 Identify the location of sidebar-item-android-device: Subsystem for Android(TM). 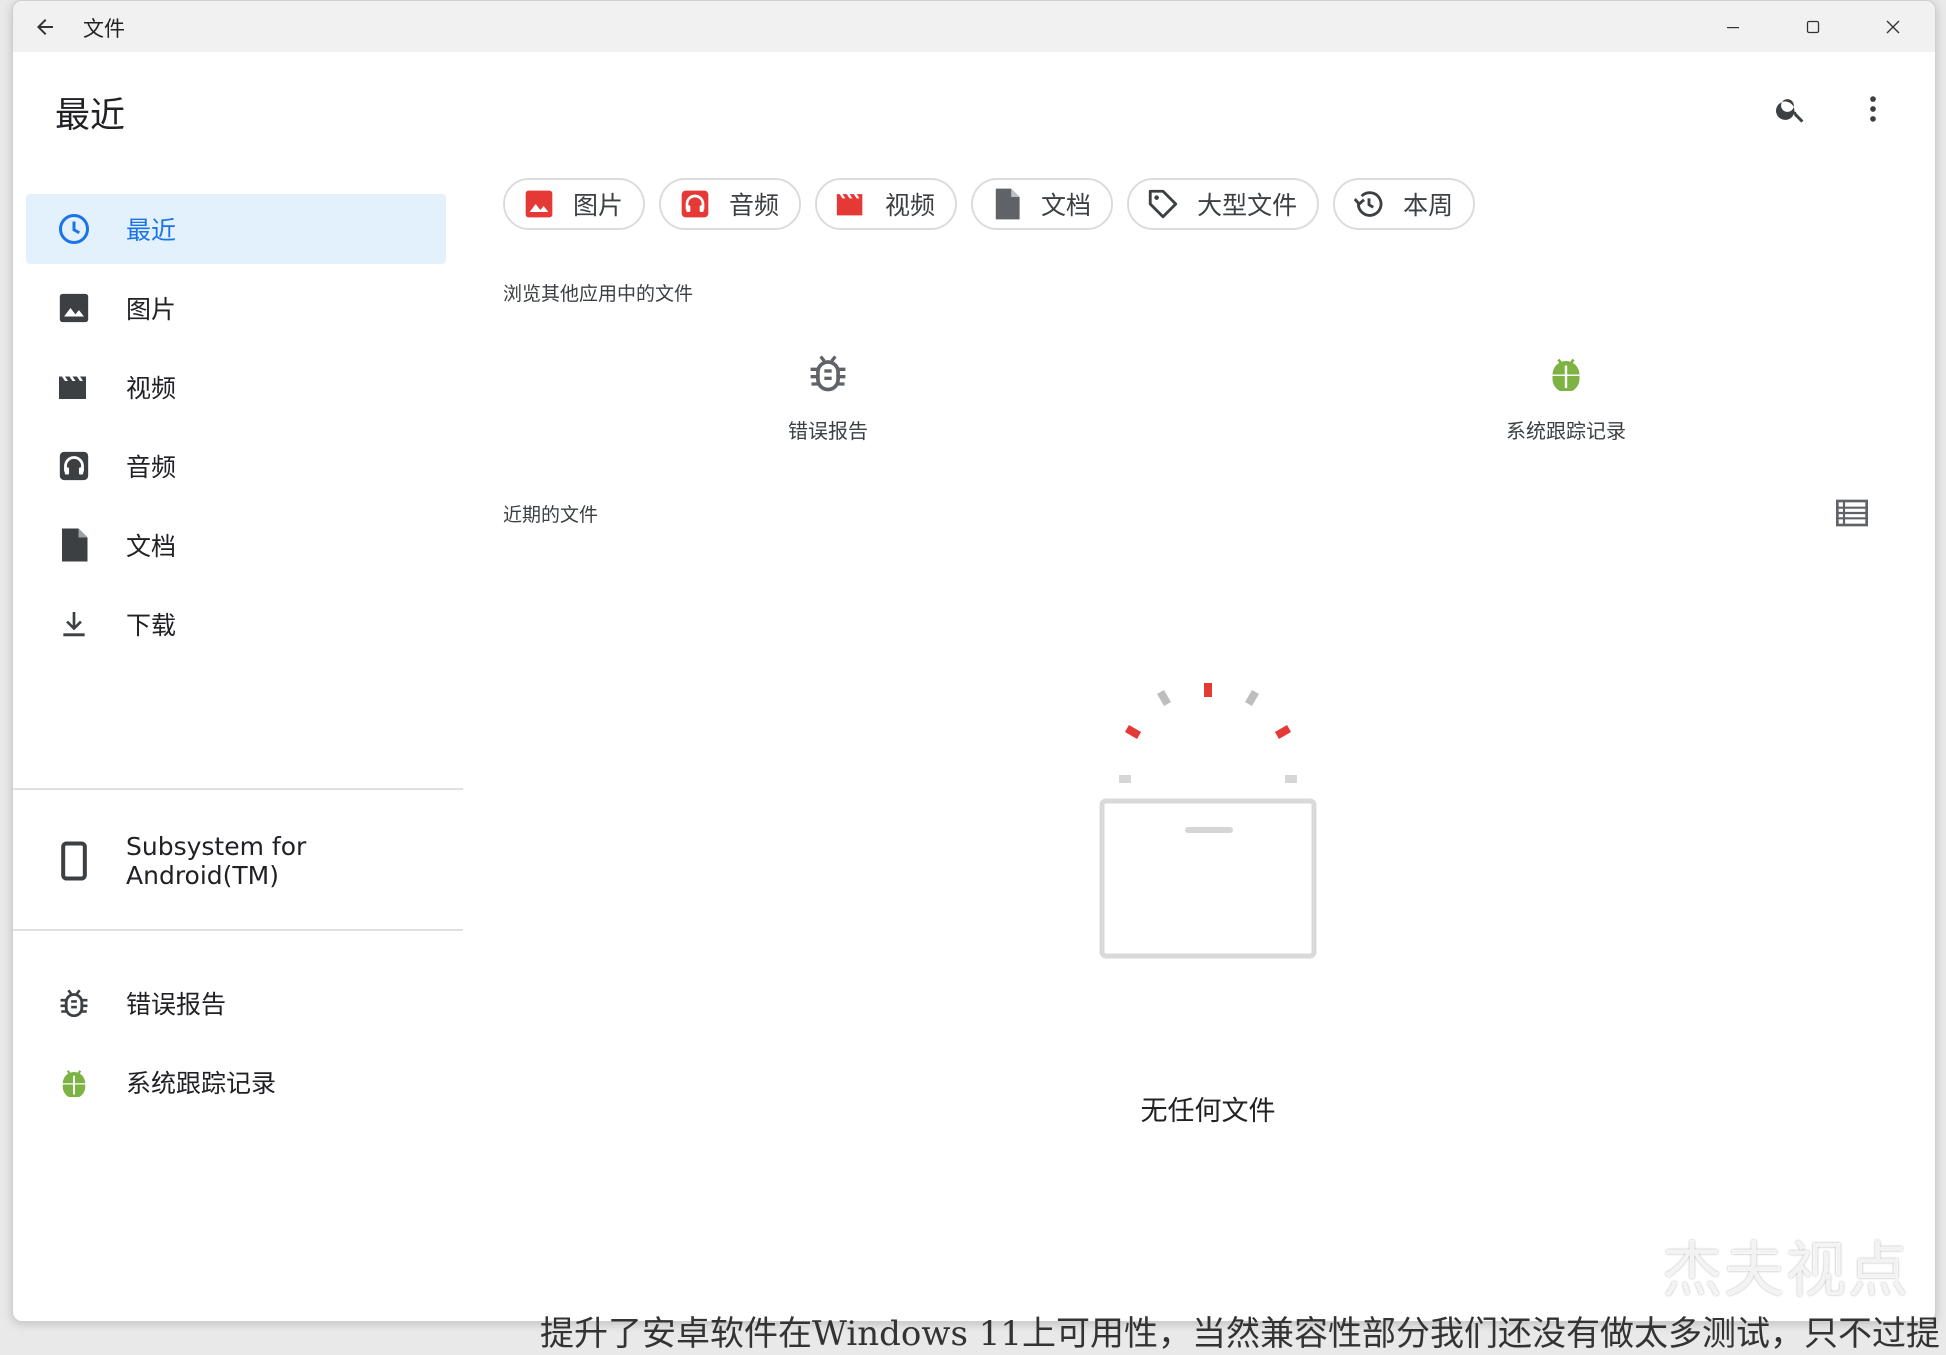
(236, 861).